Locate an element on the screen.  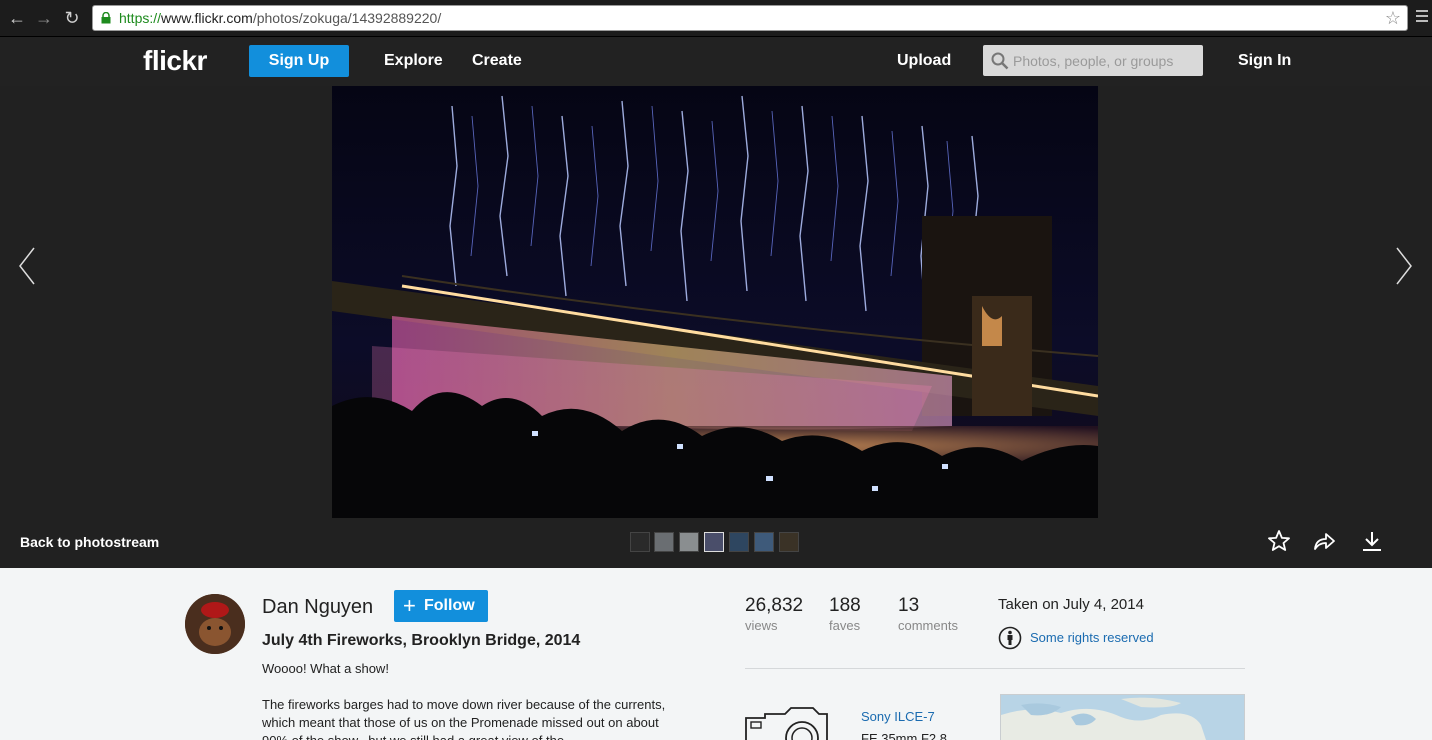
comments-count: 13 is located at coordinates (909, 605).